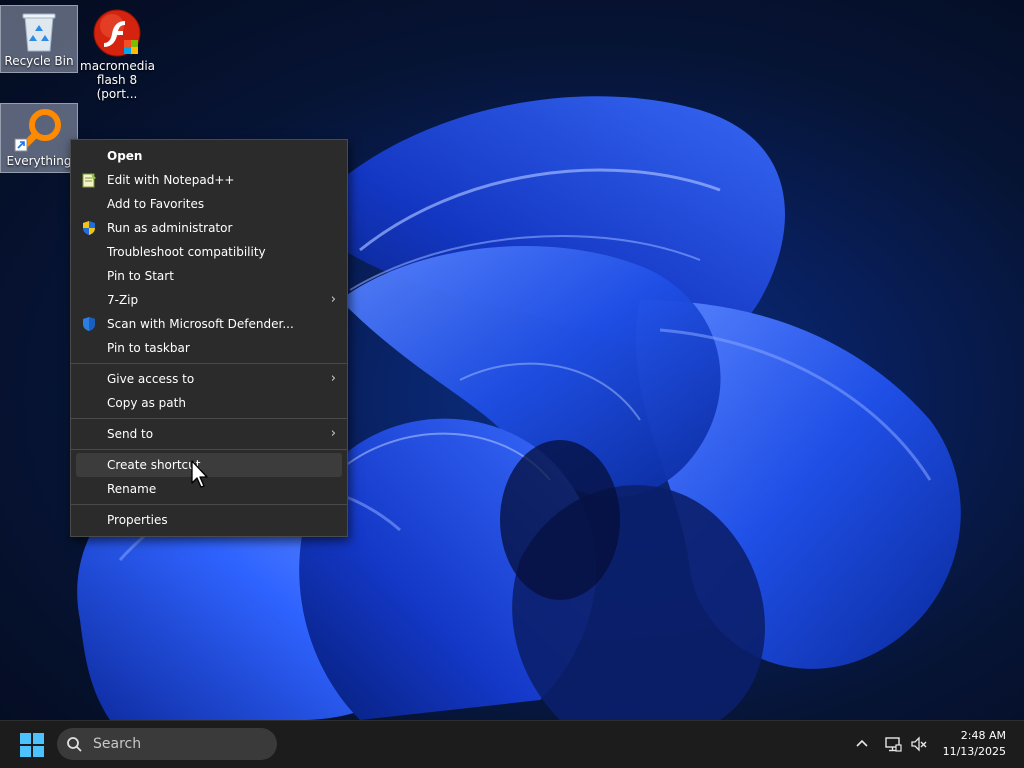 The width and height of the screenshot is (1024, 768). What do you see at coordinates (209, 520) in the screenshot?
I see `menu-item-properties: Properties` at bounding box center [209, 520].